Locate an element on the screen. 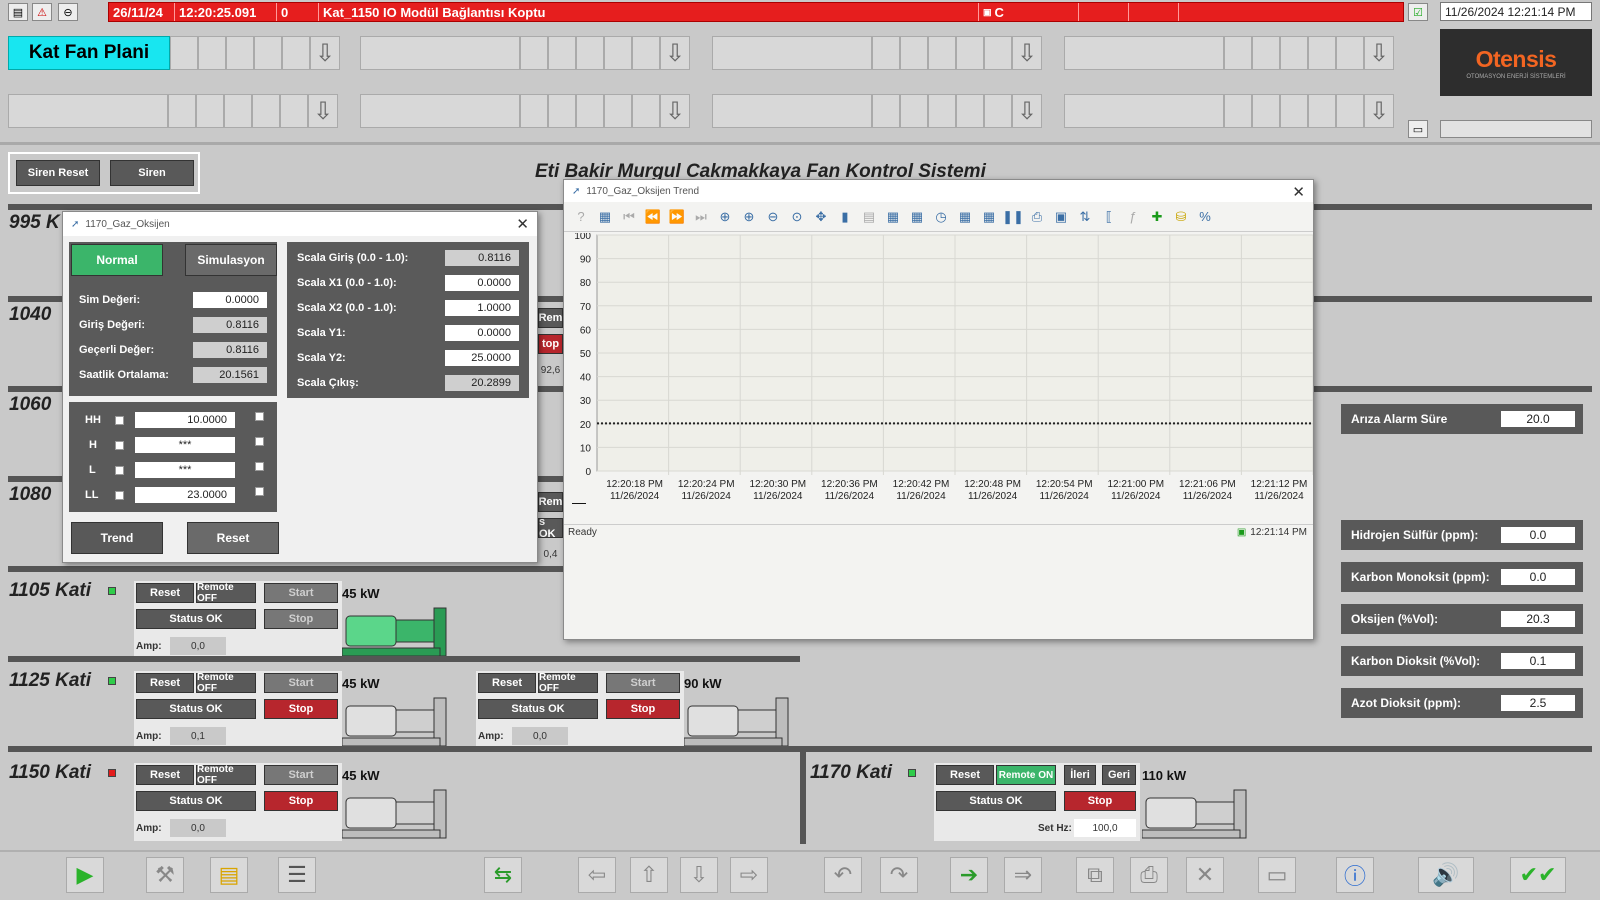 This screenshot has width=1600, height=900. gas-o2: Oksijen (%Vol): 20.3 is located at coordinates (1462, 619).